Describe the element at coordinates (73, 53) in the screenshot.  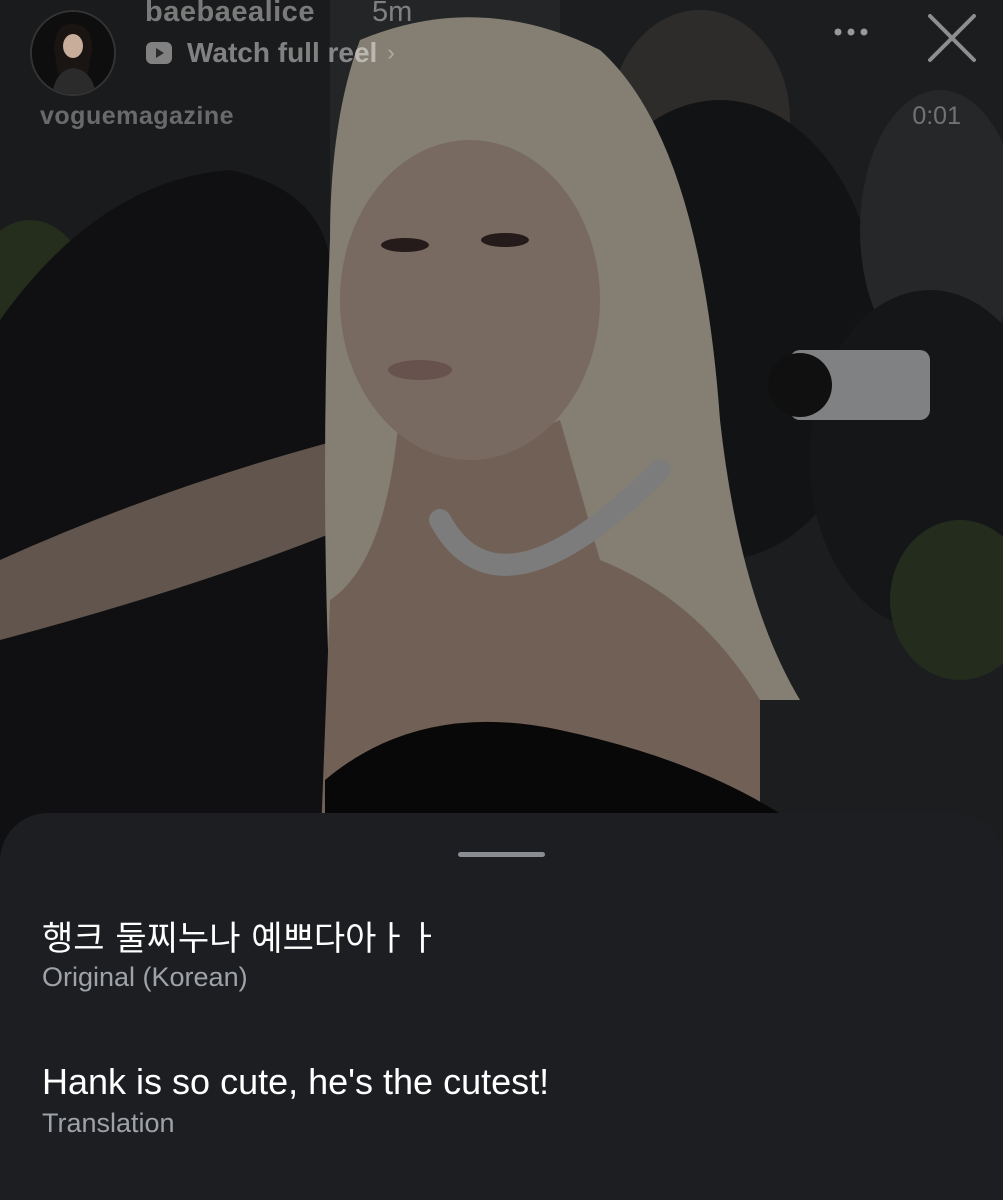
I see `avatar` at that location.